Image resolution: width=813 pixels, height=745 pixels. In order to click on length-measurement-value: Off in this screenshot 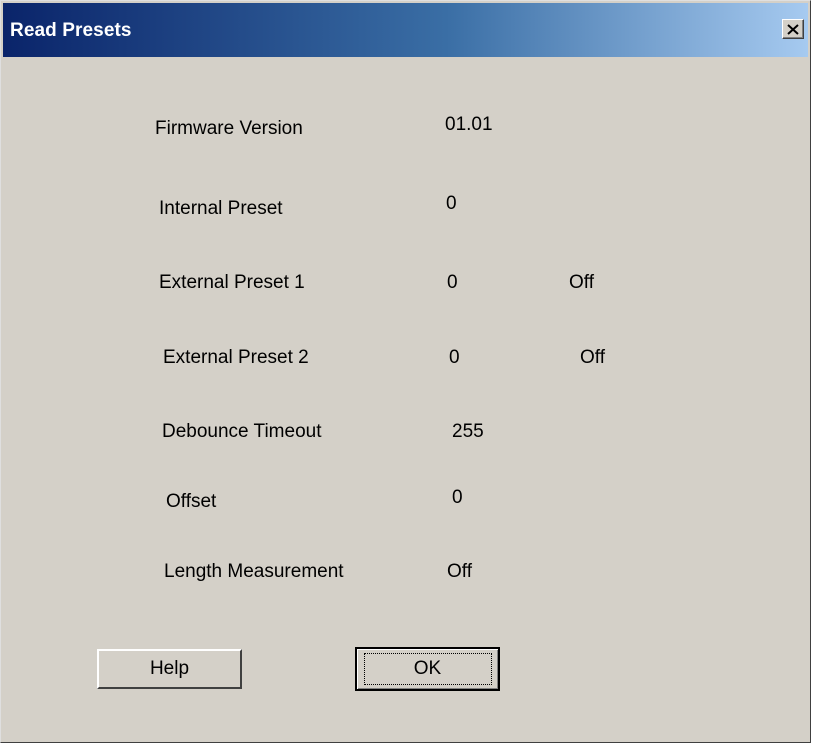, I will do `click(459, 571)`.